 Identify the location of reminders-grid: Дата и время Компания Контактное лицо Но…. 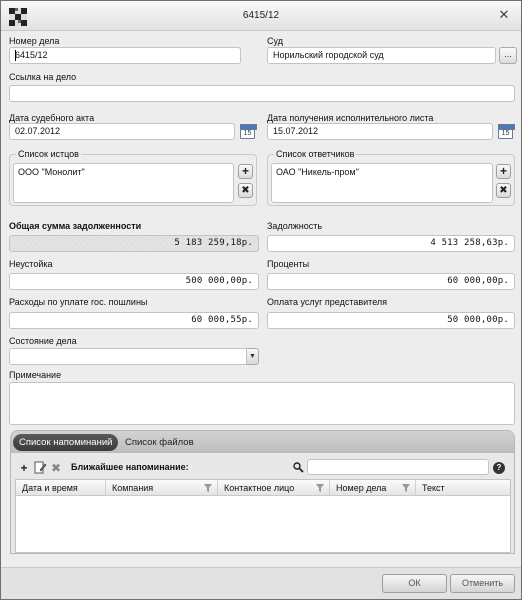
(263, 516).